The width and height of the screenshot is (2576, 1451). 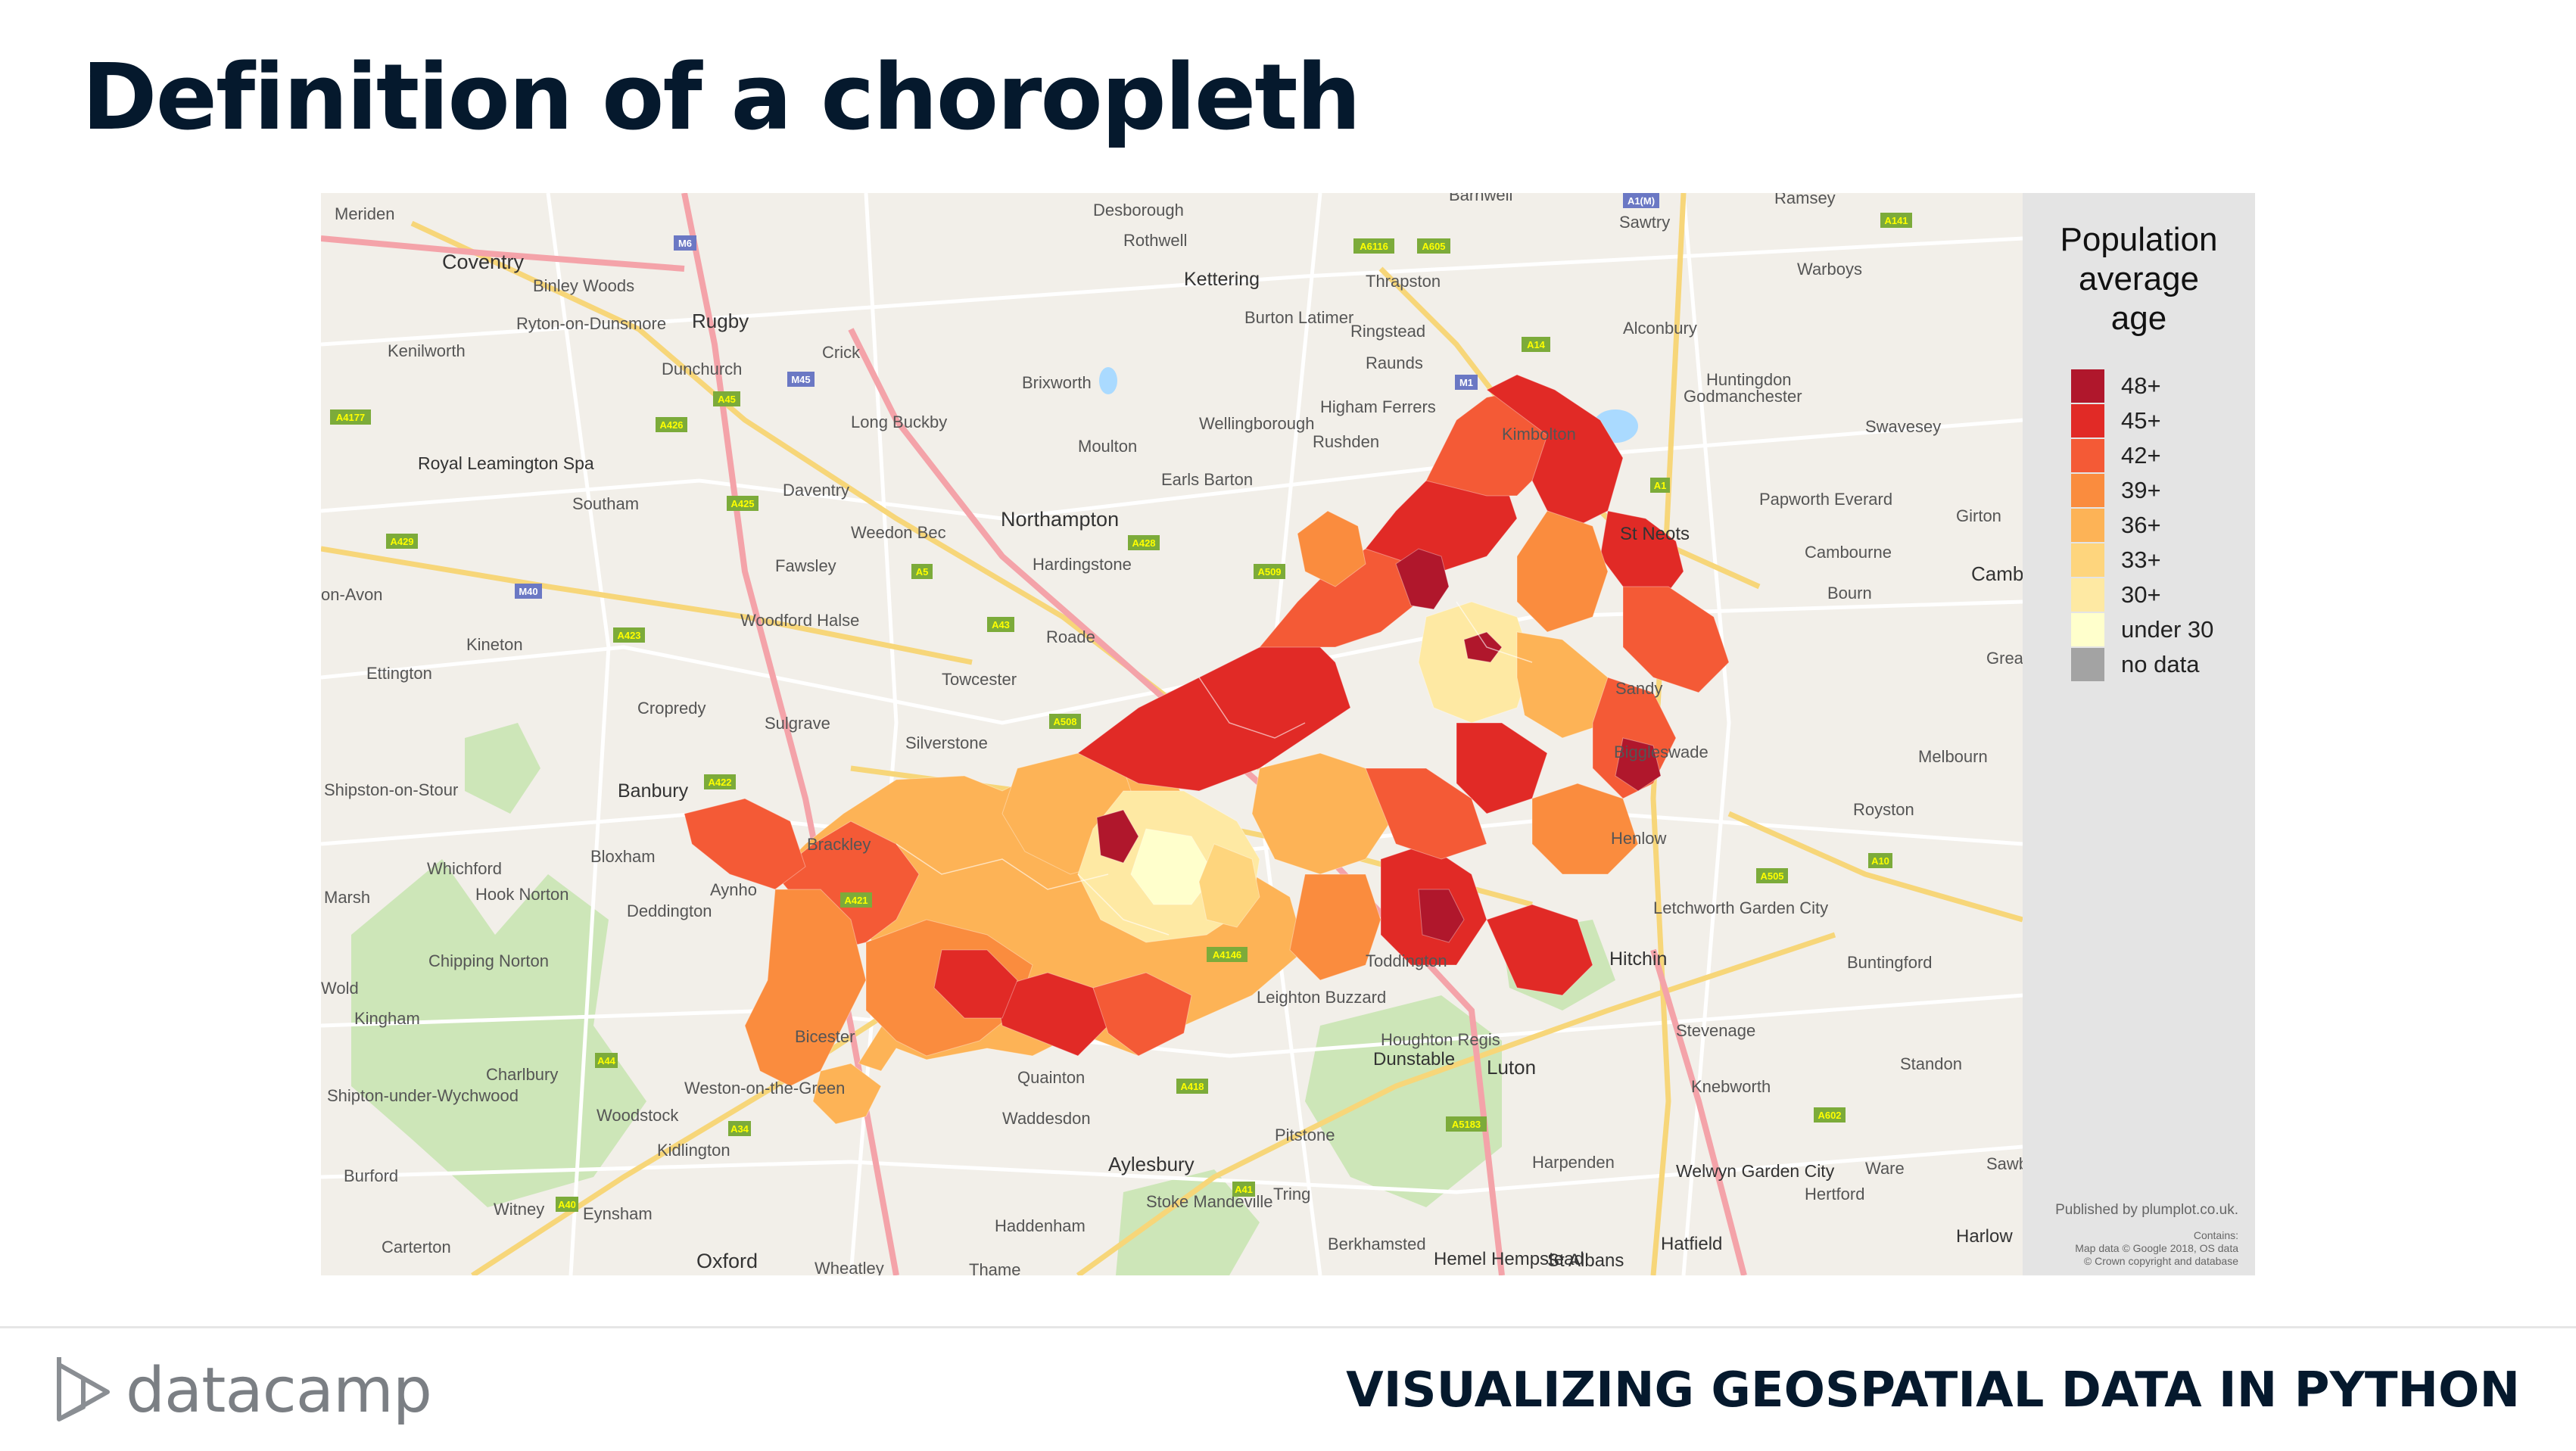 I want to click on place-label: Stevenage, so click(x=1715, y=1030).